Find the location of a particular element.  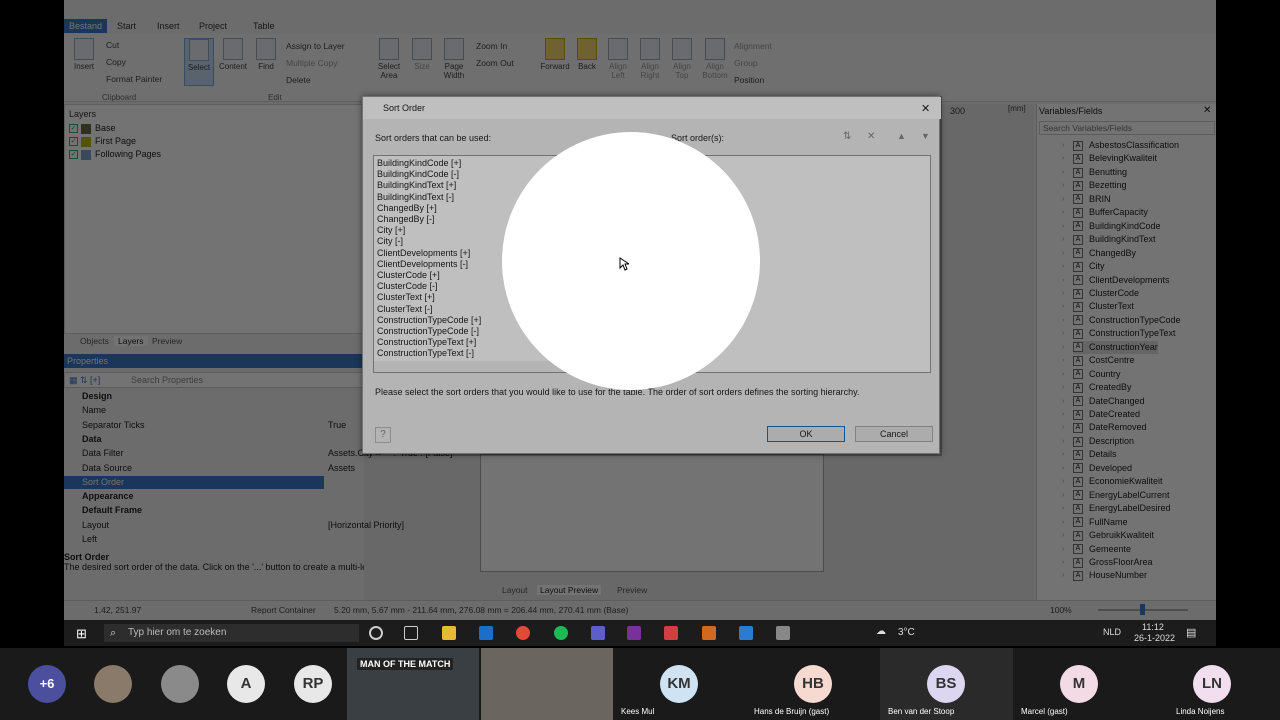

multiple-copy-button: Multiple Copy is located at coordinates (312, 63).